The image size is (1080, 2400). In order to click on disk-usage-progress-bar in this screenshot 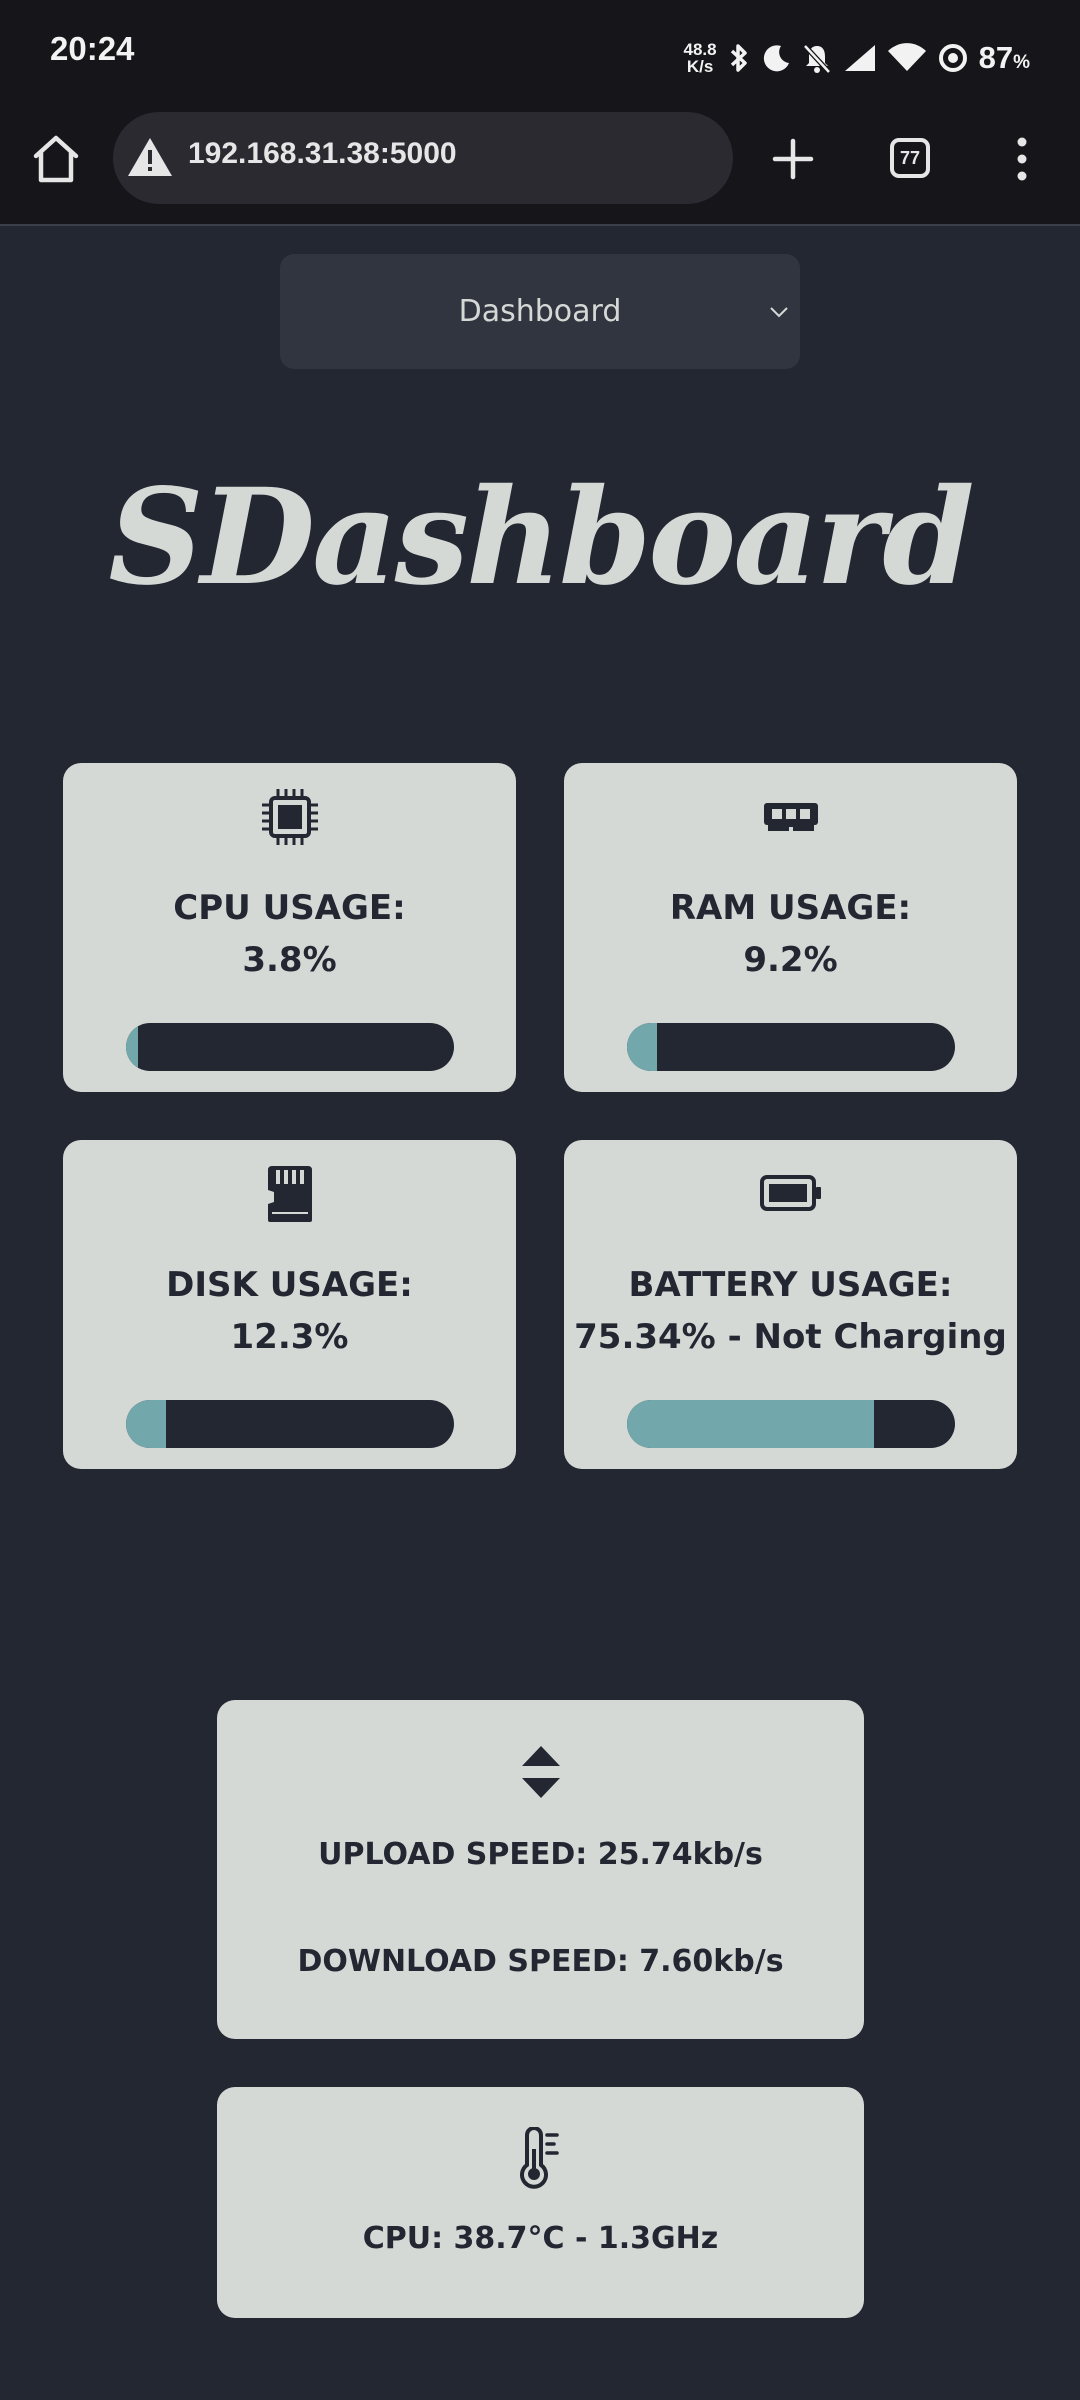, I will do `click(290, 1424)`.